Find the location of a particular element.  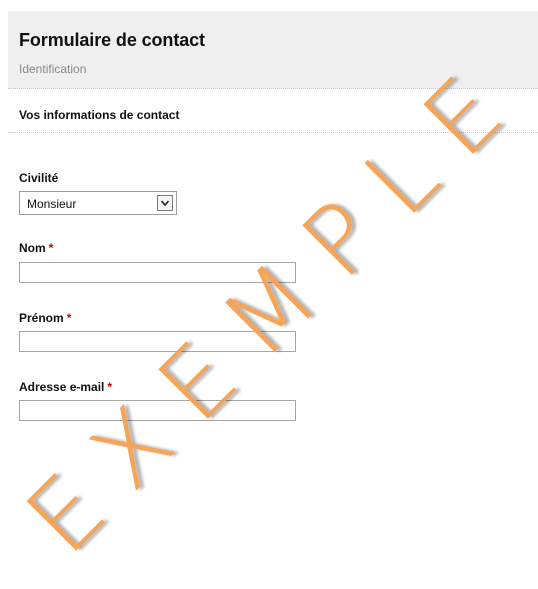

page-title: Formulaire de contact is located at coordinates (112, 40).